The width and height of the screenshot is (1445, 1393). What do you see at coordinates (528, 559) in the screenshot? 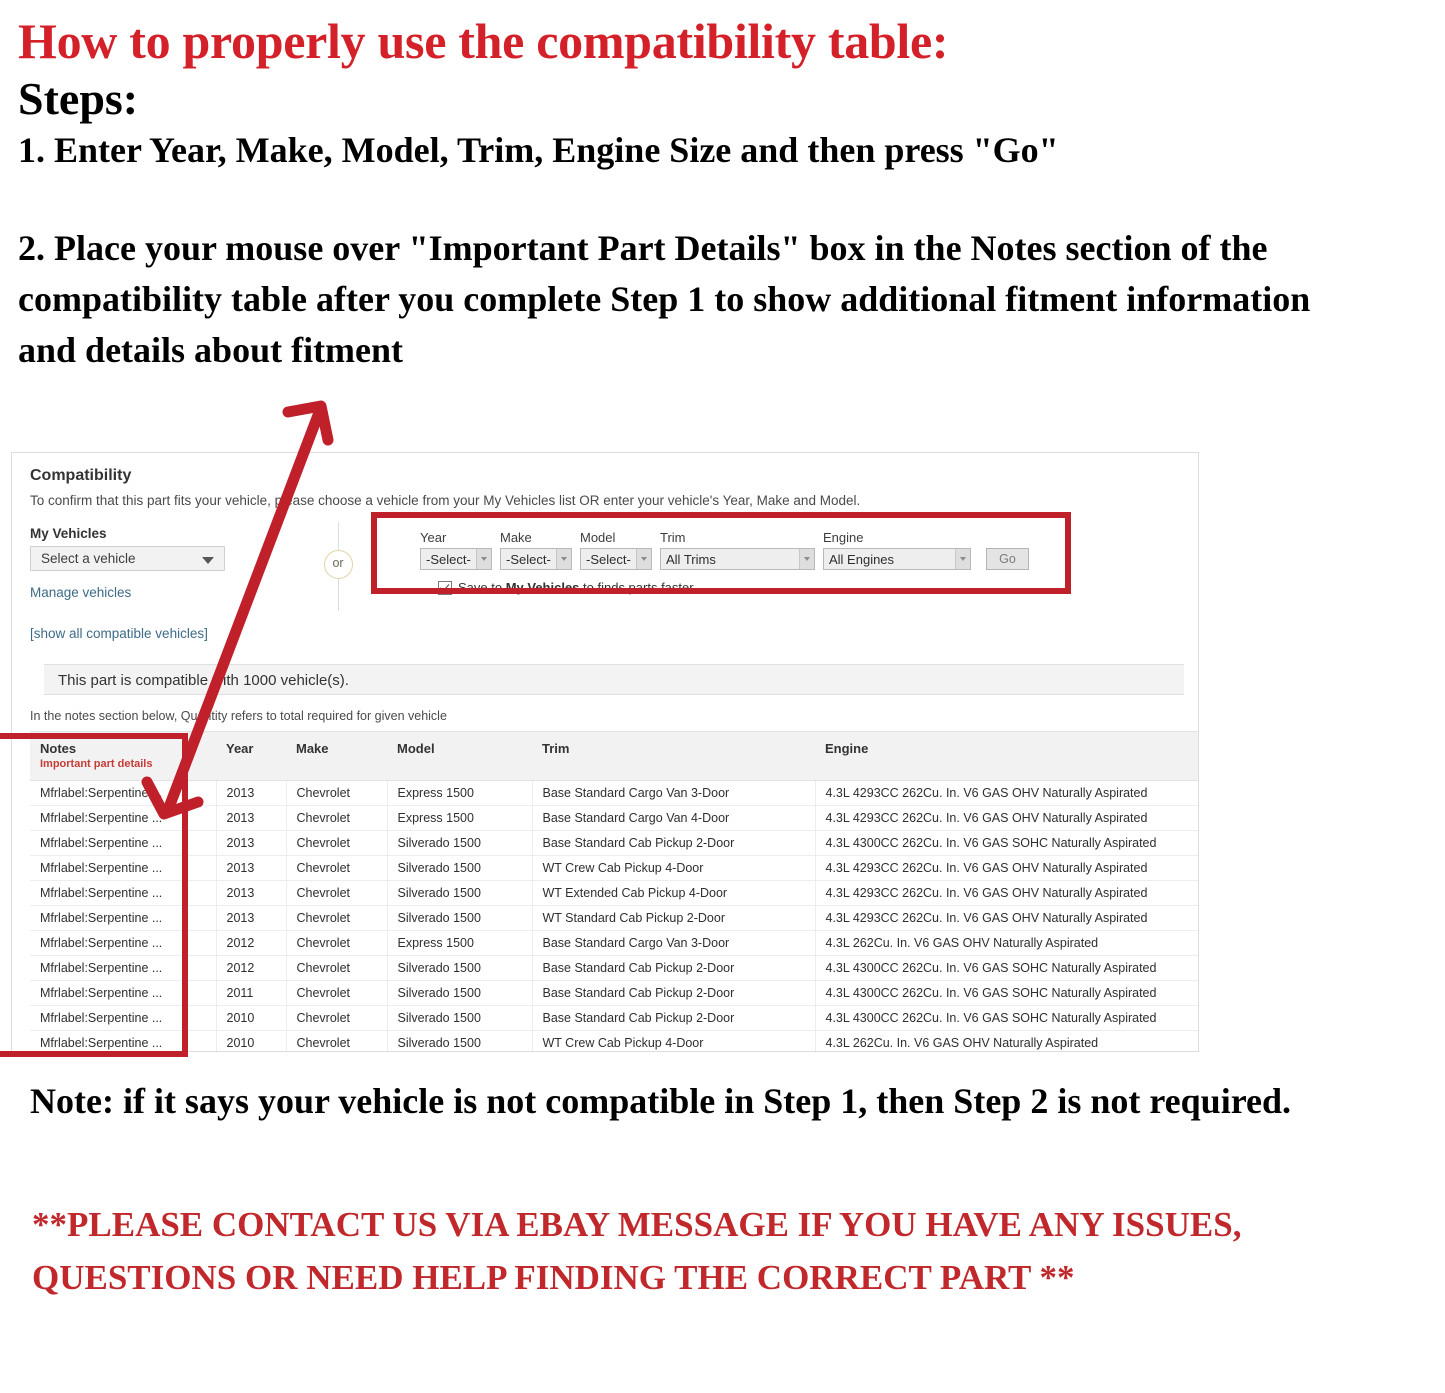
I see `make-value: -Select-` at bounding box center [528, 559].